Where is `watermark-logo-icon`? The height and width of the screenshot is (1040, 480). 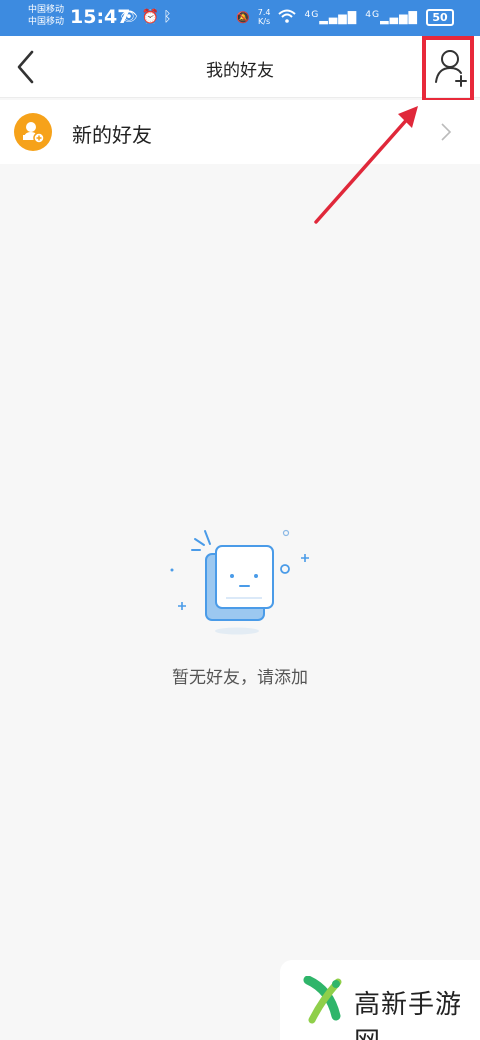 watermark-logo-icon is located at coordinates (322, 1000).